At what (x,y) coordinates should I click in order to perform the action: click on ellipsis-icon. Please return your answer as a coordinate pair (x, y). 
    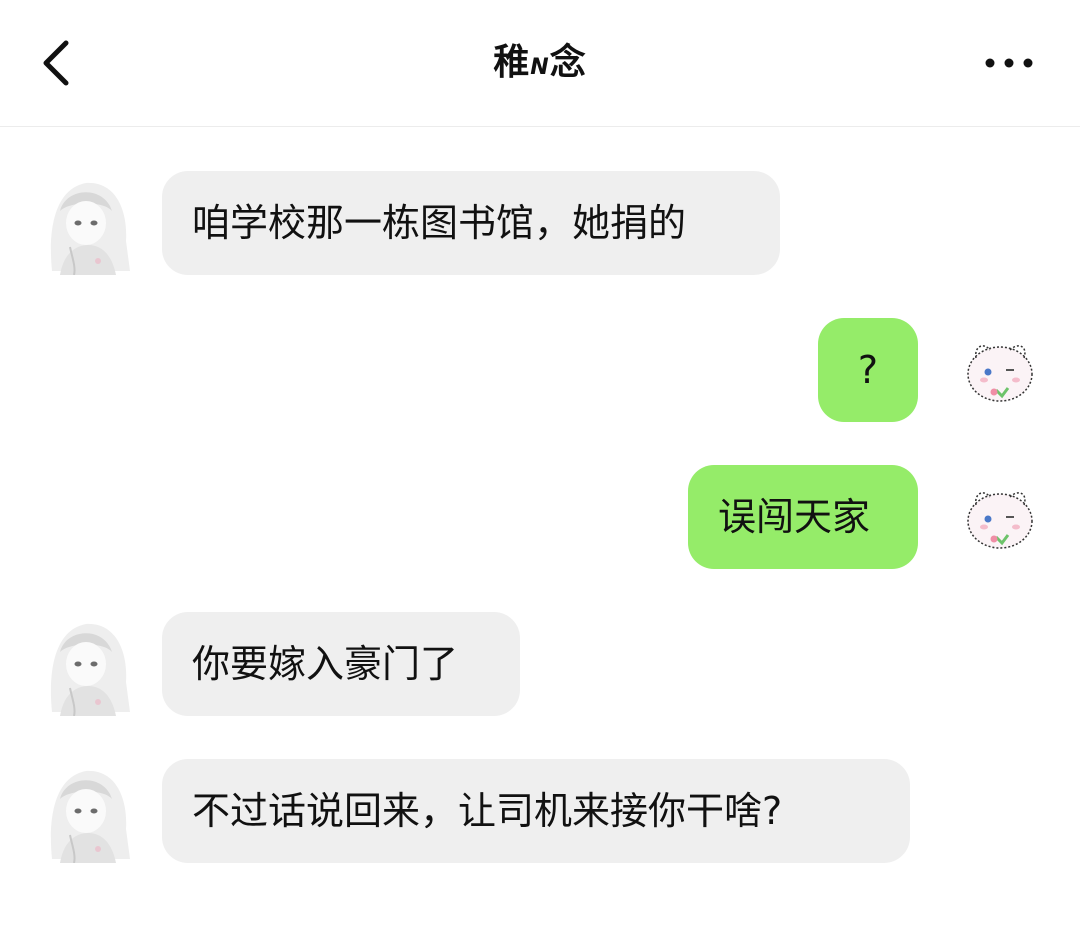
    Looking at the image, I should click on (1009, 63).